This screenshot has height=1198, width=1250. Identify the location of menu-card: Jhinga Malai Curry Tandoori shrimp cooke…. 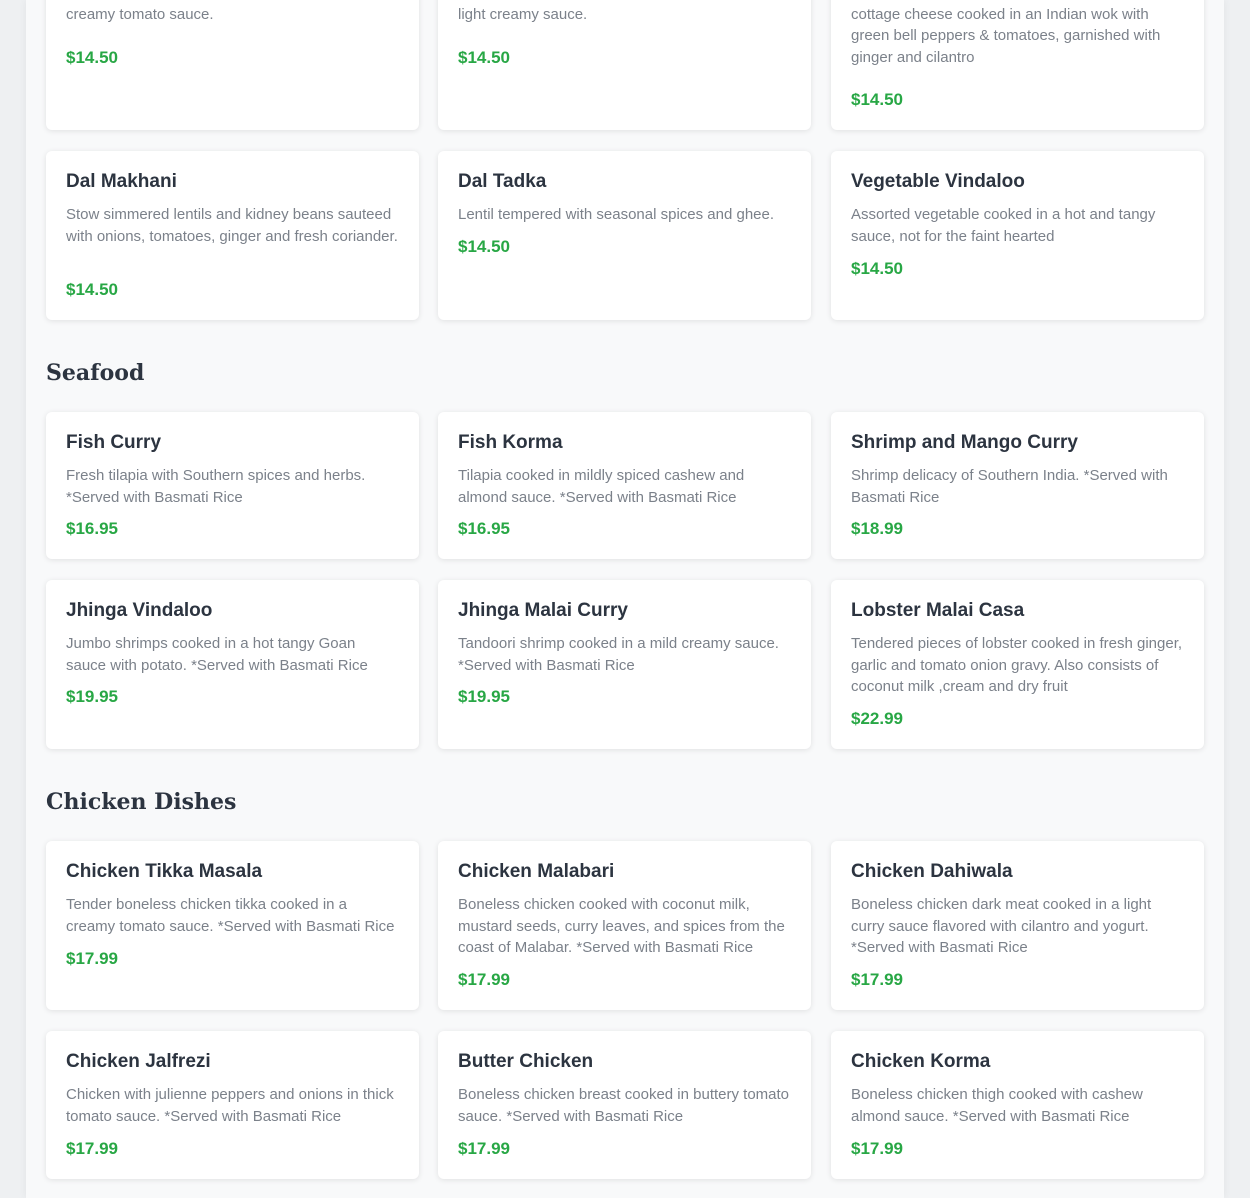
(624, 664).